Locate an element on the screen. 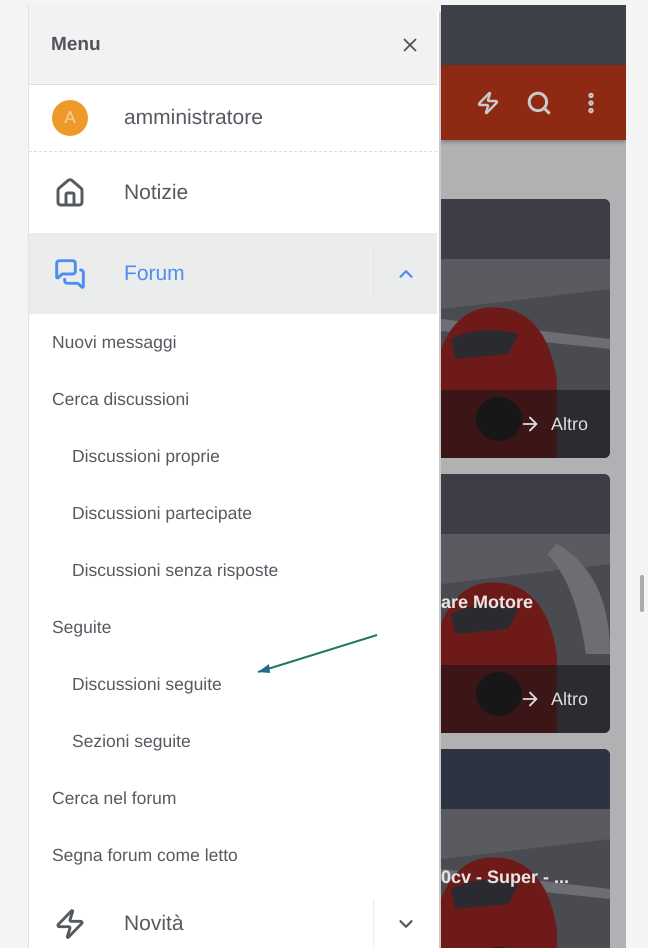 The width and height of the screenshot is (648, 948). menu-link: Novità is located at coordinates (201, 916).